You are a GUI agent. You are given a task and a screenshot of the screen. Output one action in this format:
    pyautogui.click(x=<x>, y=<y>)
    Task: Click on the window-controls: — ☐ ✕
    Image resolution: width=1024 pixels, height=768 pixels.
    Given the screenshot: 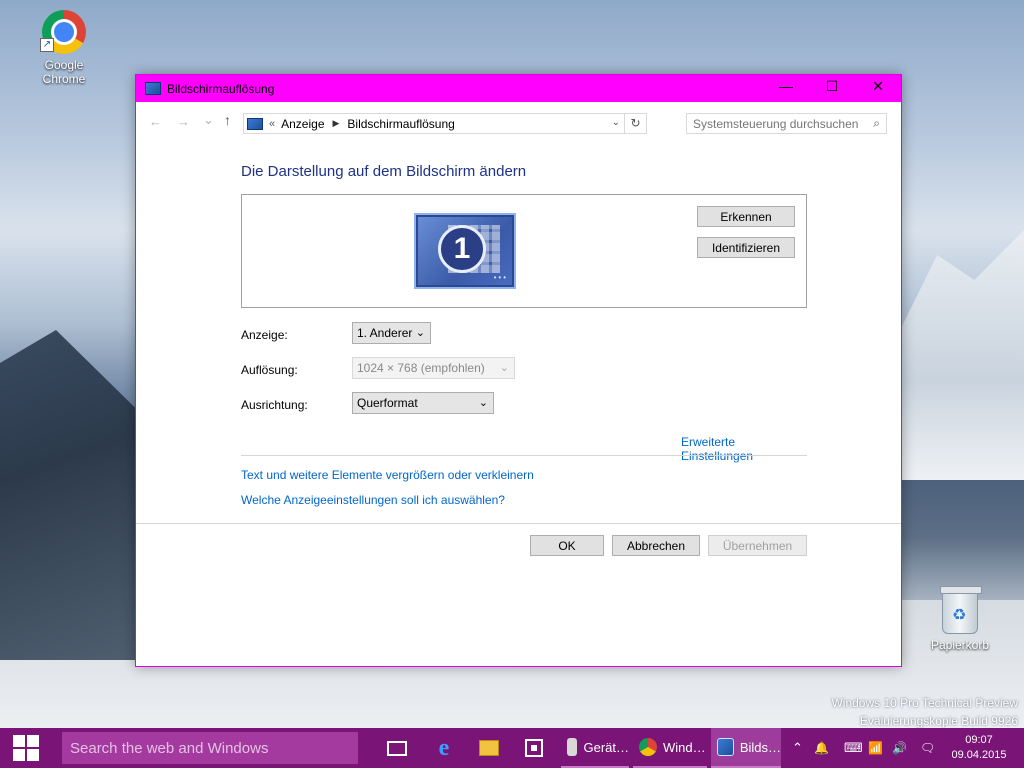 What is the action you would take?
    pyautogui.click(x=832, y=86)
    